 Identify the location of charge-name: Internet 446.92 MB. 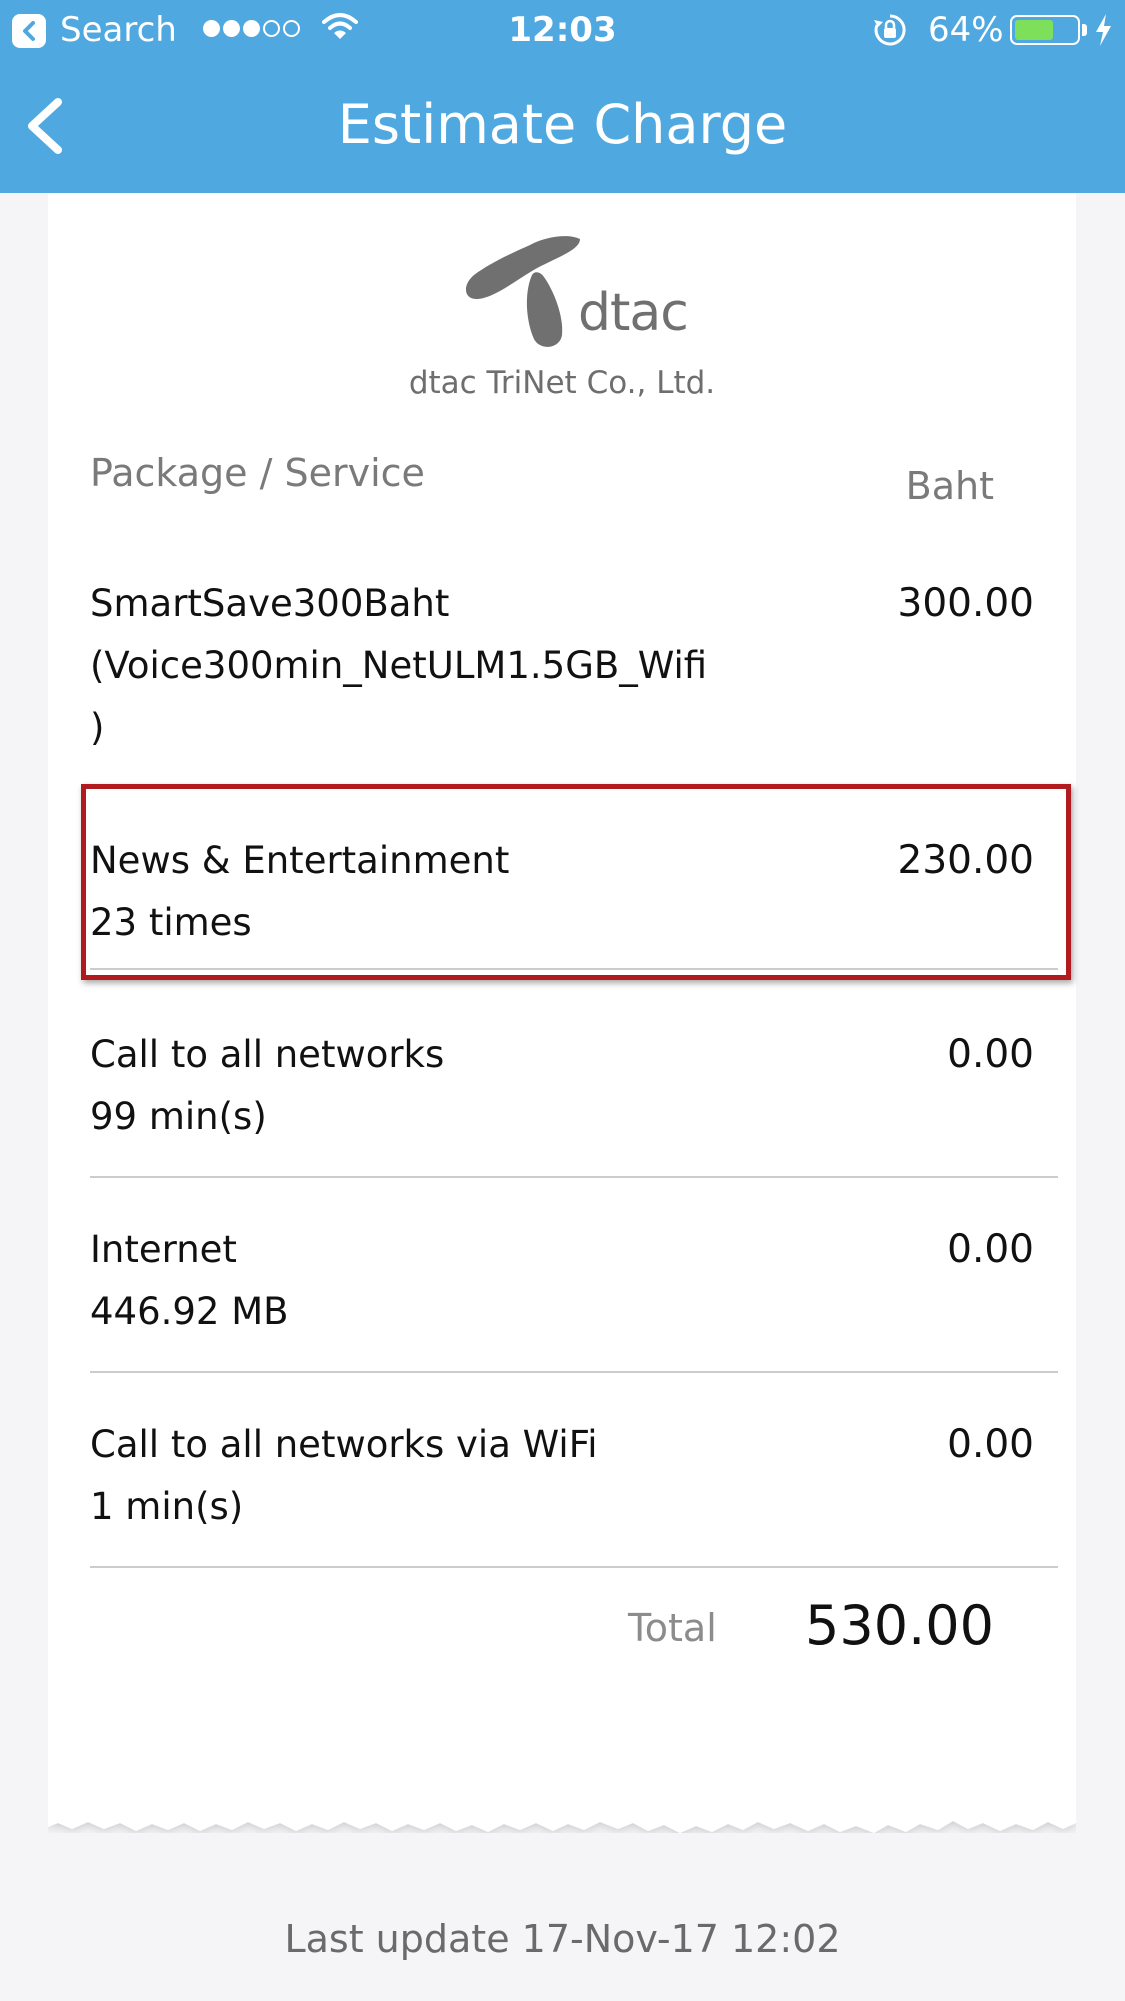
(189, 1280).